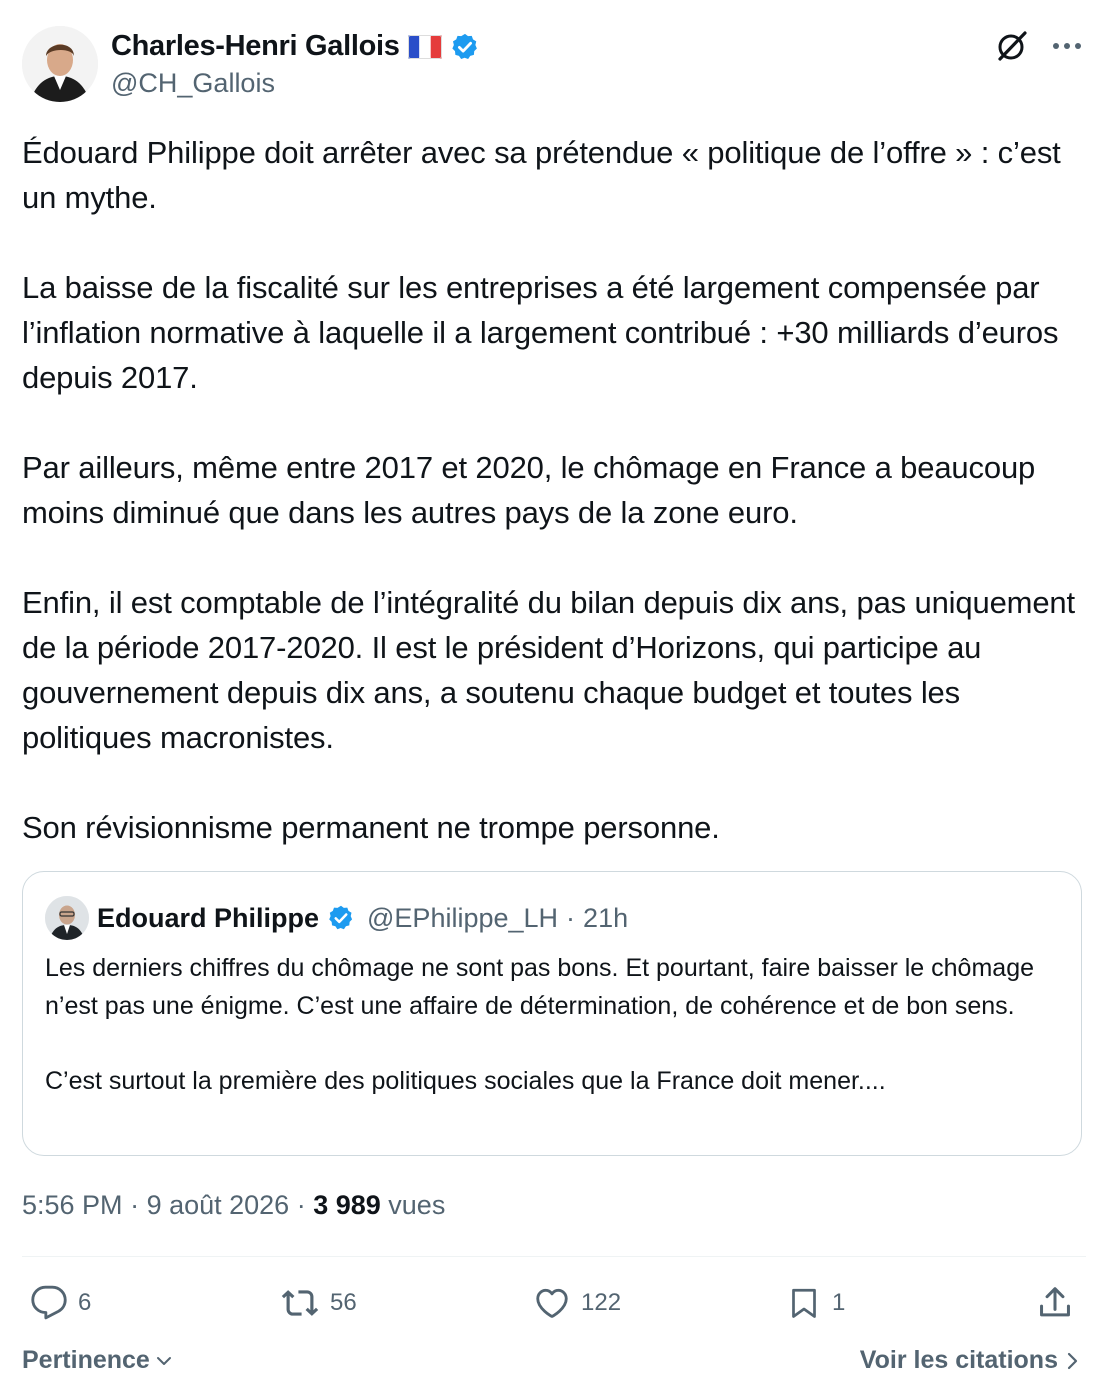  I want to click on views-count: 3 989, so click(347, 1205).